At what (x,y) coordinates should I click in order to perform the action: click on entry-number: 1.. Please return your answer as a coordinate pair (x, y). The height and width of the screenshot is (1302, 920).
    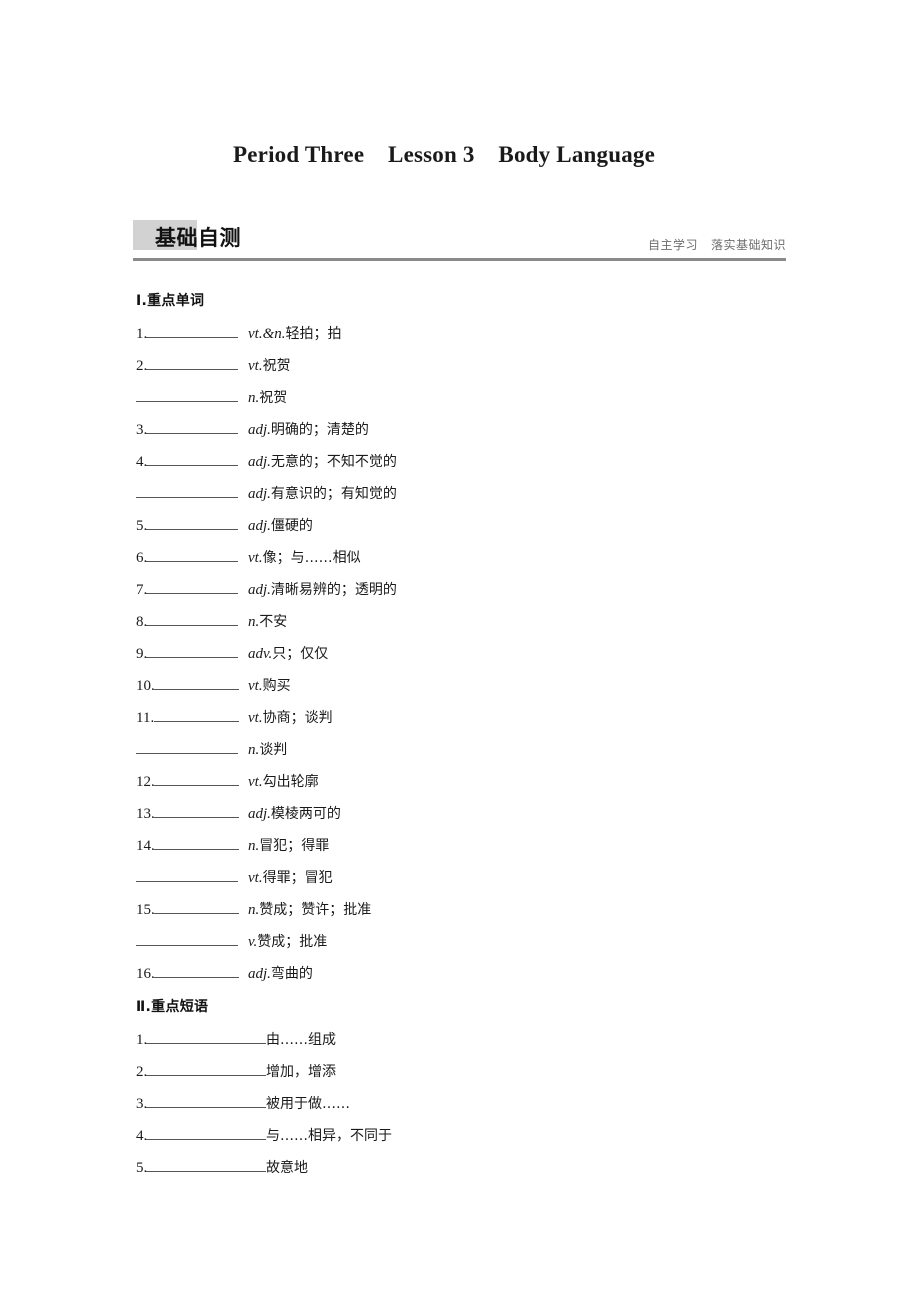
    Looking at the image, I should click on (142, 1040).